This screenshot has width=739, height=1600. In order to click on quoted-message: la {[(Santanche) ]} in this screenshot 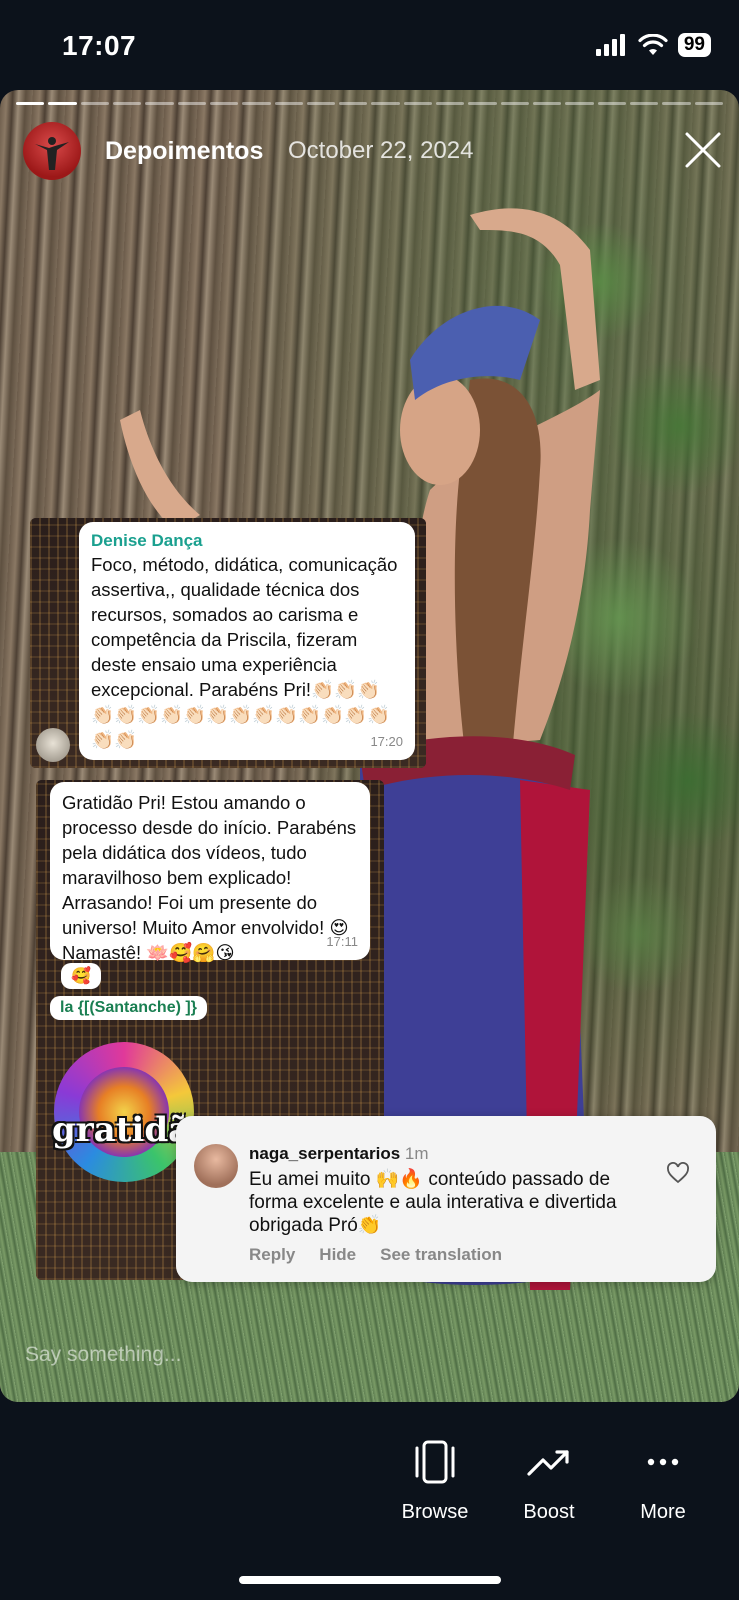, I will do `click(128, 1008)`.